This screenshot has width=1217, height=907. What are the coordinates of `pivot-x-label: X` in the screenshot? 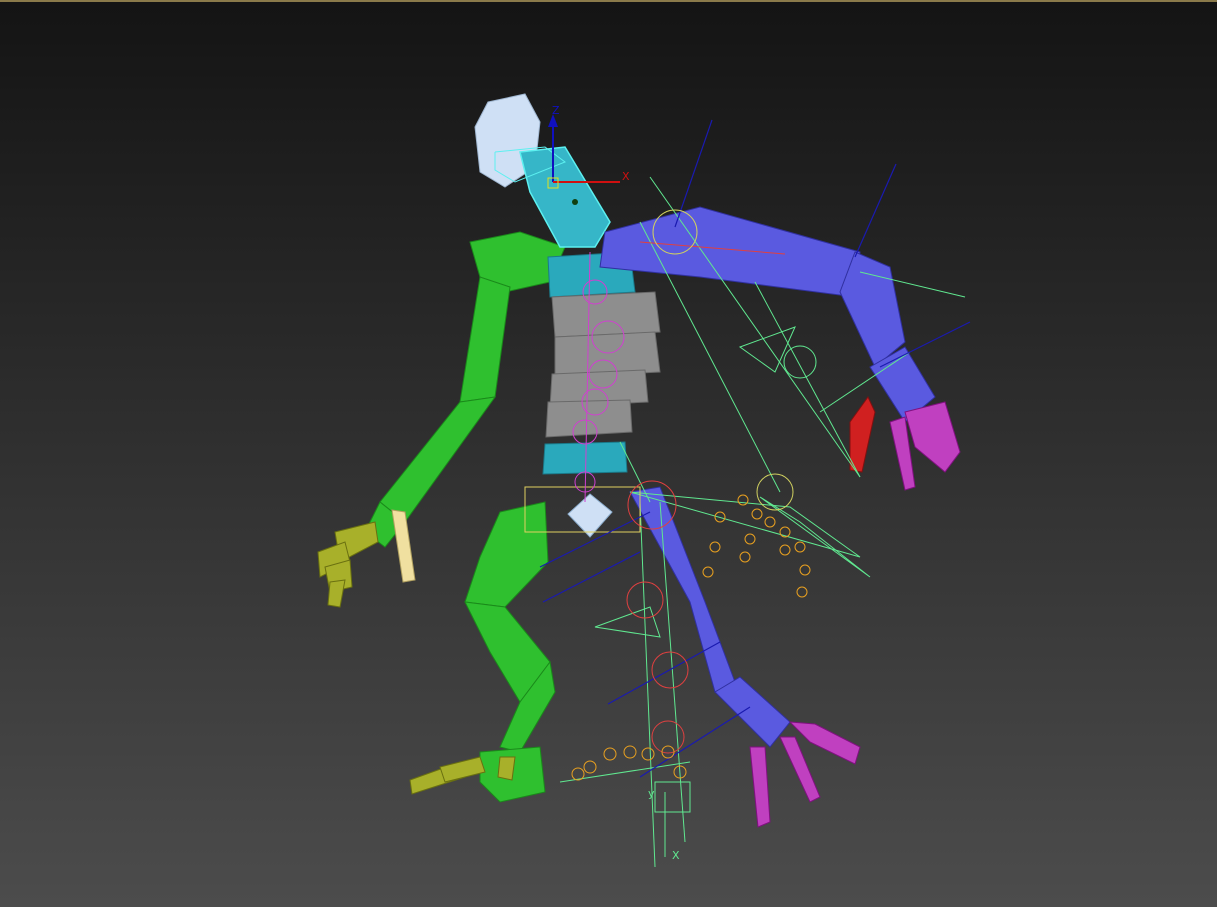 It's located at (676, 855).